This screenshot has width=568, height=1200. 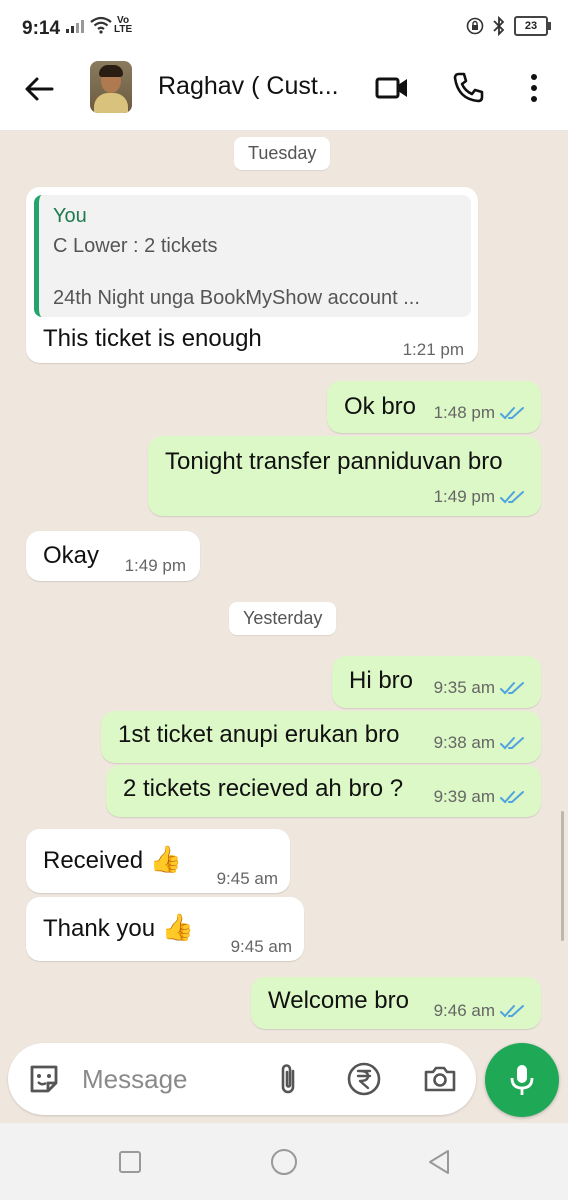 What do you see at coordinates (70, 216) in the screenshot?
I see `quote-author: You` at bounding box center [70, 216].